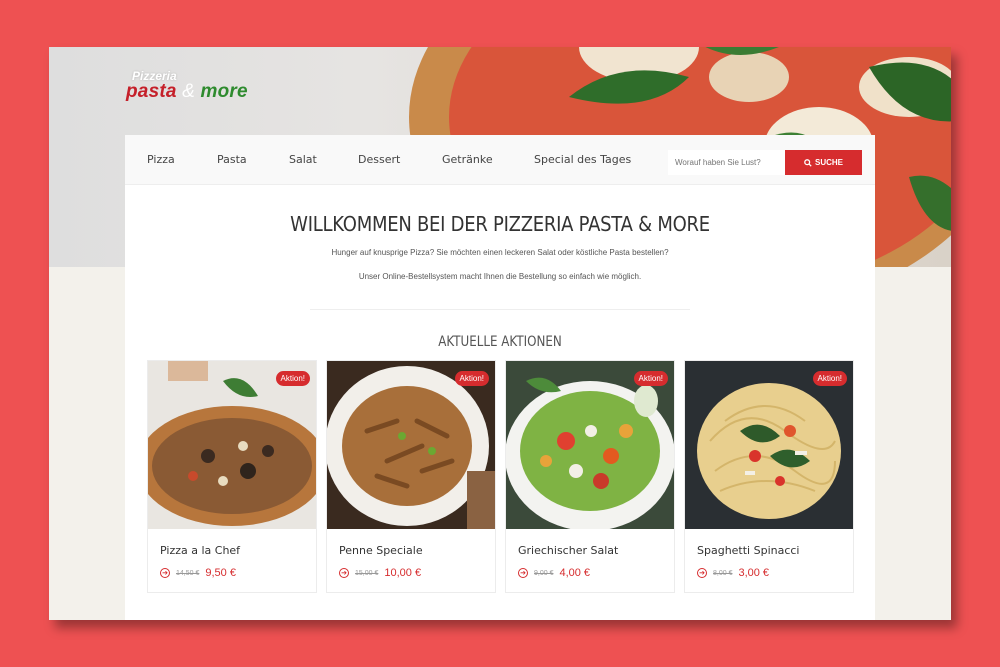 This screenshot has width=1000, height=667. Describe the element at coordinates (367, 573) in the screenshot. I see `old-price: 15,00 €` at that location.